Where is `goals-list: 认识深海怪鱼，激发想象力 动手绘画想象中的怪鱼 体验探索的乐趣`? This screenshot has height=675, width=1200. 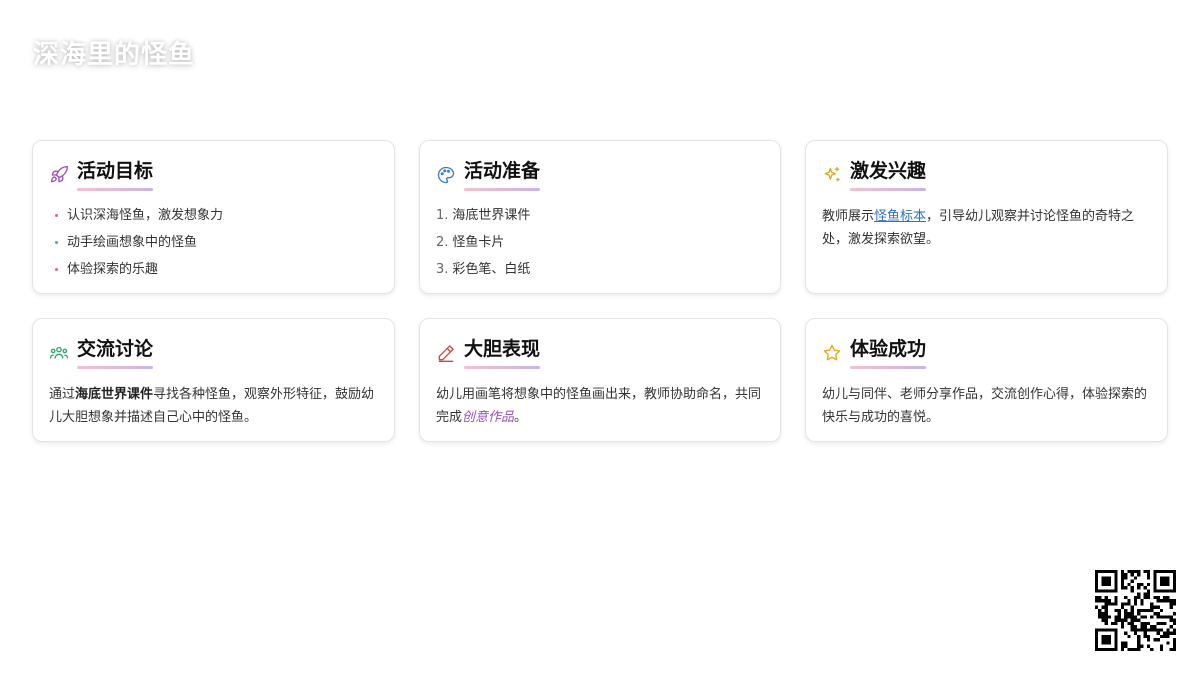 goals-list: 认识深海怪鱼，激发想象力 动手绘画想象中的怪鱼 体验探索的乐趣 is located at coordinates (213, 245).